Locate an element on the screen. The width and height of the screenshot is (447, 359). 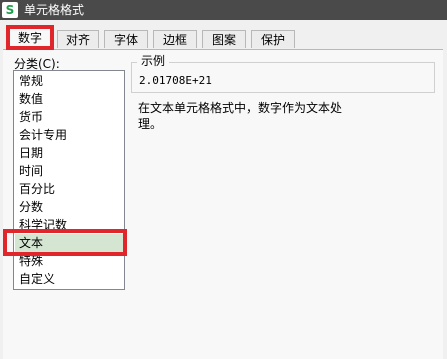
list-item-general: 常规 is located at coordinates (31, 81).